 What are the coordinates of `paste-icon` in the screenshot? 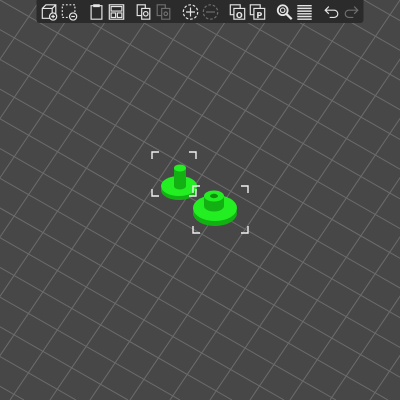 It's located at (163, 11).